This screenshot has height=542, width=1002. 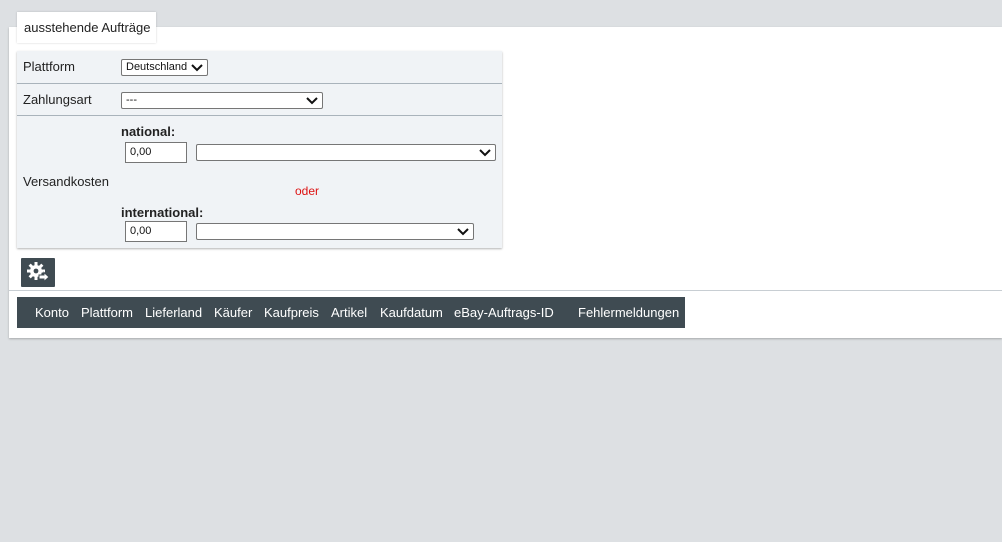 What do you see at coordinates (307, 191) in the screenshot?
I see `or-label: oder` at bounding box center [307, 191].